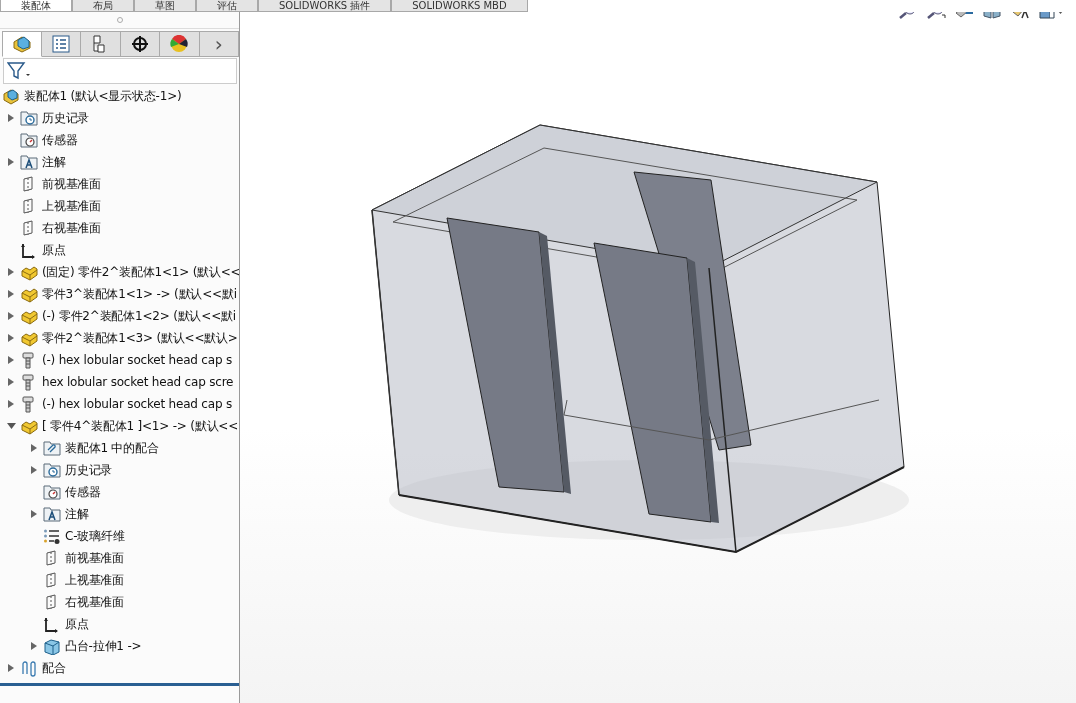 Image resolution: width=1076 pixels, height=703 pixels. Describe the element at coordinates (120, 71) in the screenshot. I see `filter-field` at that location.